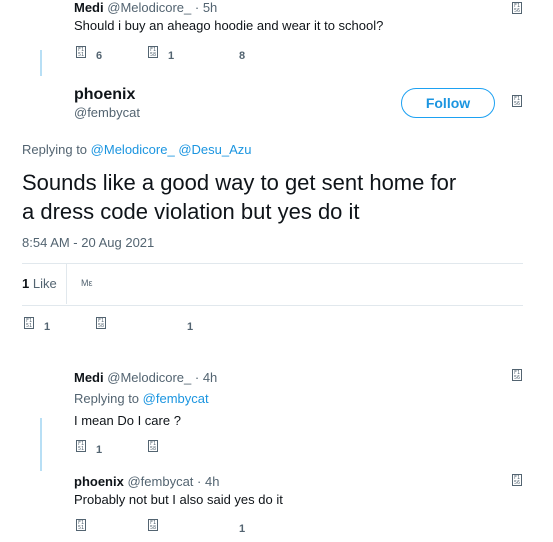  I want to click on tweet-header: Medi @Melodicore_ · 5h, so click(145, 7).